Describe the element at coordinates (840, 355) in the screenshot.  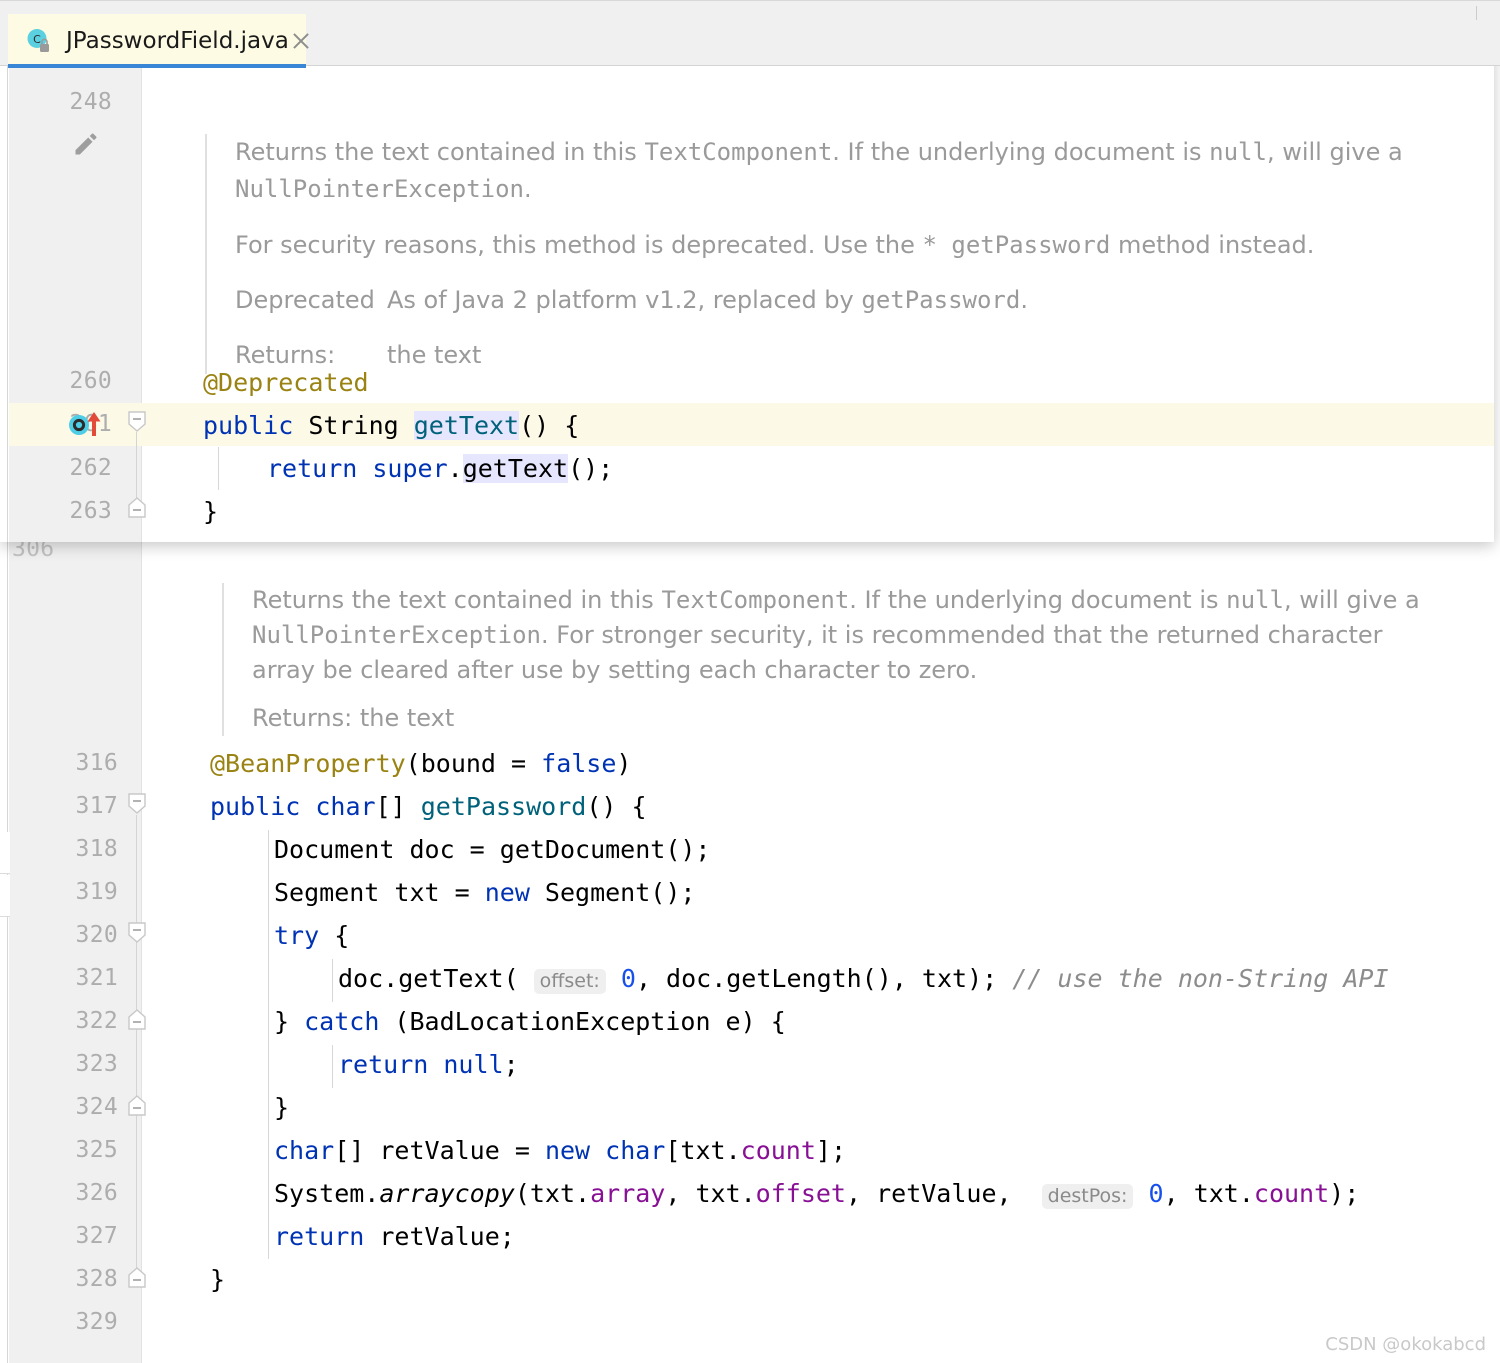
I see `javadoc-tag-row: Returns: the text` at that location.